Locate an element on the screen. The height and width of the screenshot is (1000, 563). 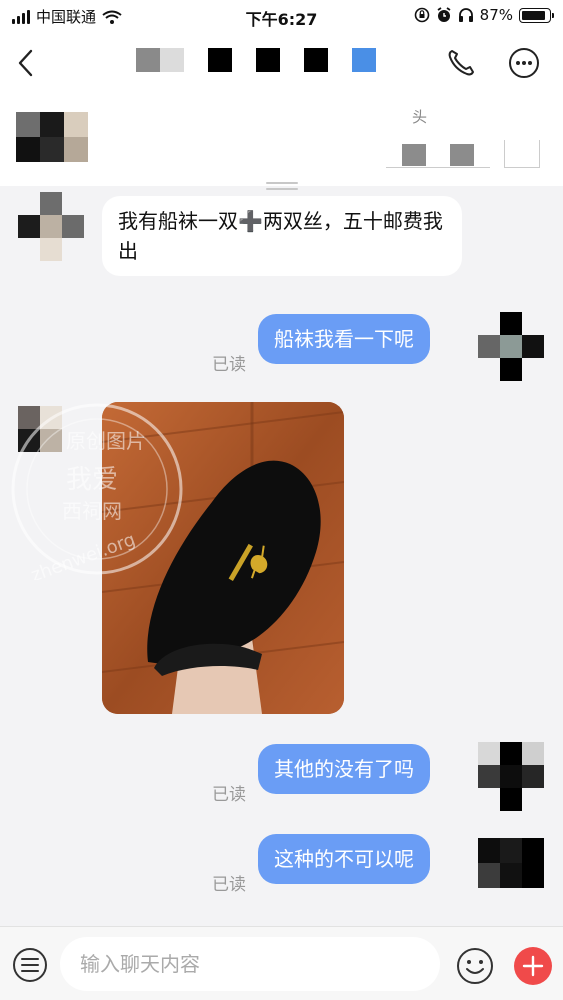
back-chevron-icon is located at coordinates (26, 63).